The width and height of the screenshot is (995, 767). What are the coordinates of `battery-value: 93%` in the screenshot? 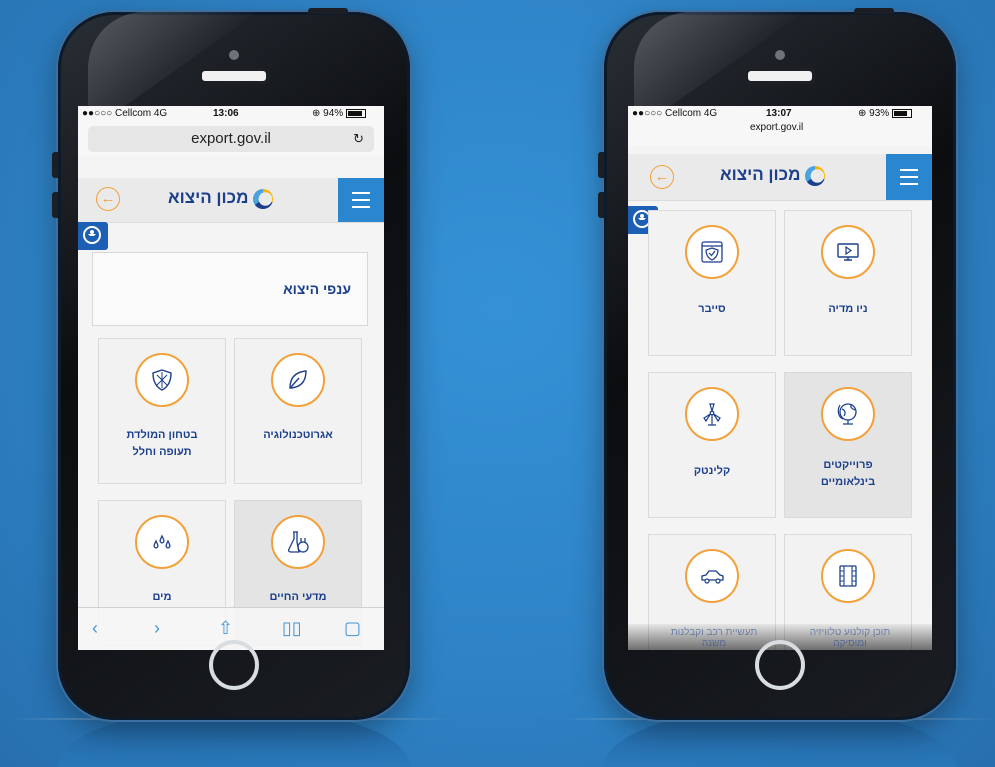 It's located at (879, 113).